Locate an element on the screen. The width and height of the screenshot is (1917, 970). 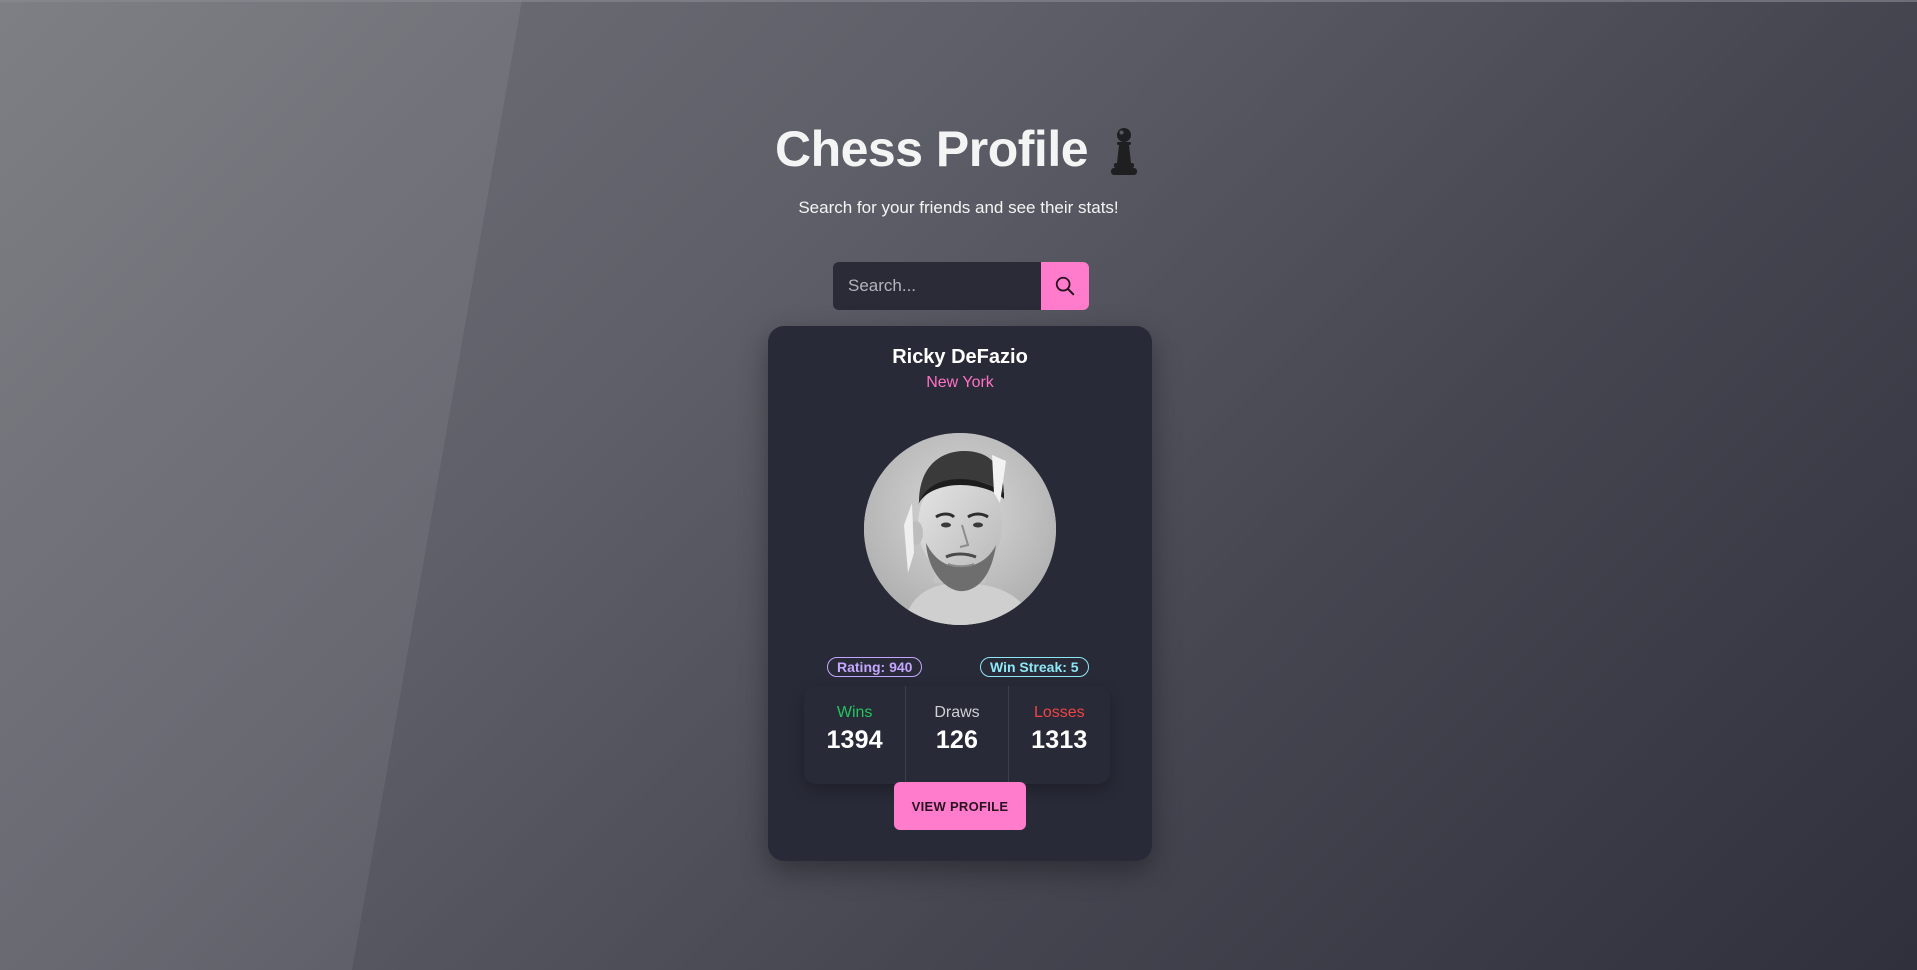
wins-stat: Wins 1394 is located at coordinates (854, 735).